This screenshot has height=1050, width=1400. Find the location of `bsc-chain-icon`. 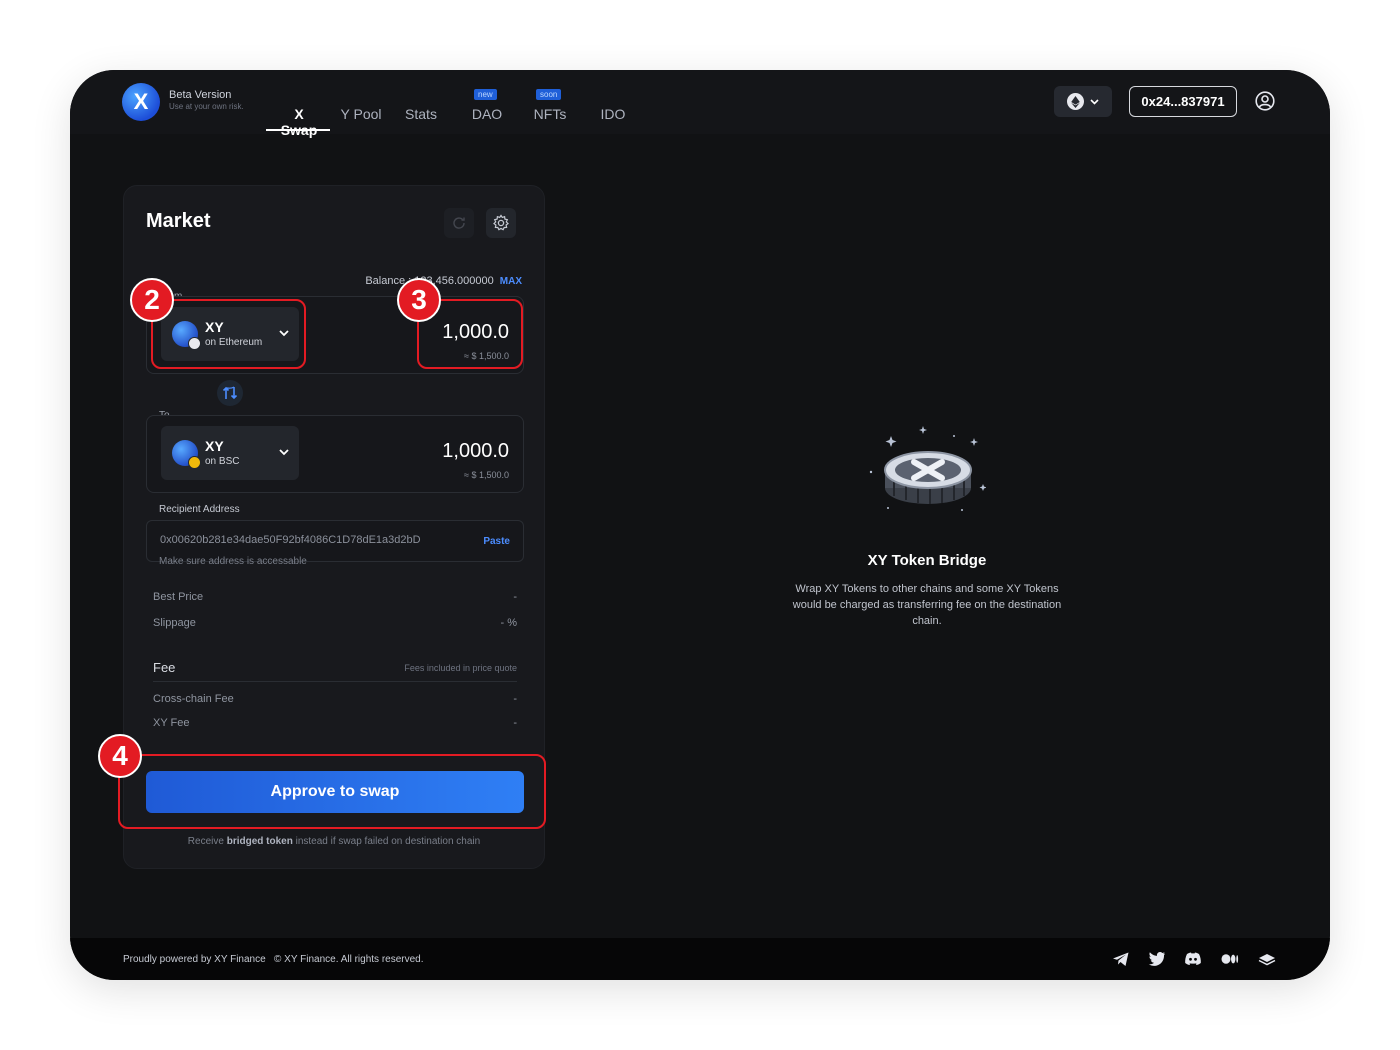

bsc-chain-icon is located at coordinates (194, 462).